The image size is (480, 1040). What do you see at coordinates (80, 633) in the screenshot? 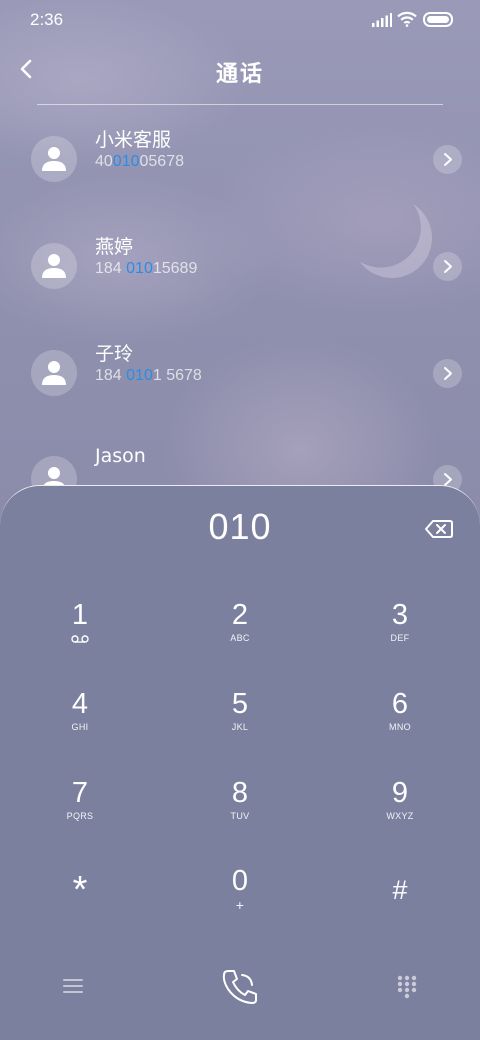
I see `key-1: 1` at bounding box center [80, 633].